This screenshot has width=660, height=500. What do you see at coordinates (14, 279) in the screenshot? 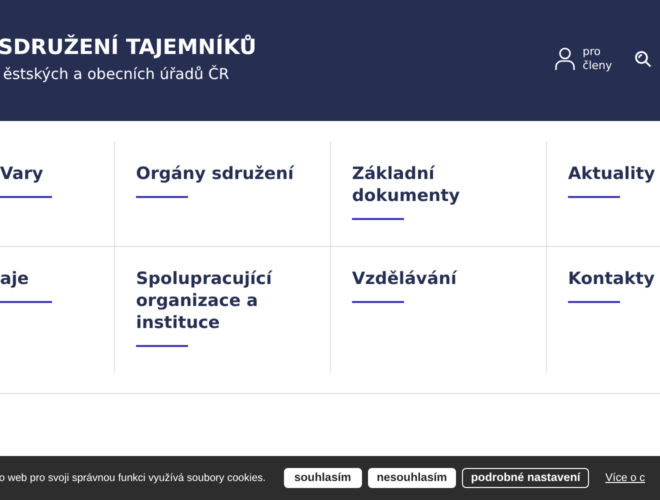
I see `nav-link: aje` at bounding box center [14, 279].